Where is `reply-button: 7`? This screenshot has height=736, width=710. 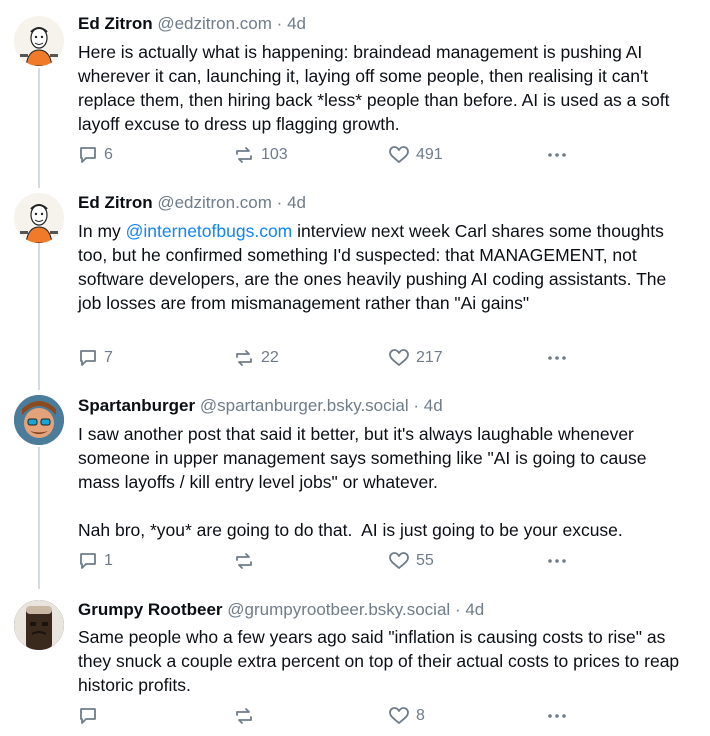
reply-button: 7 is located at coordinates (95, 358).